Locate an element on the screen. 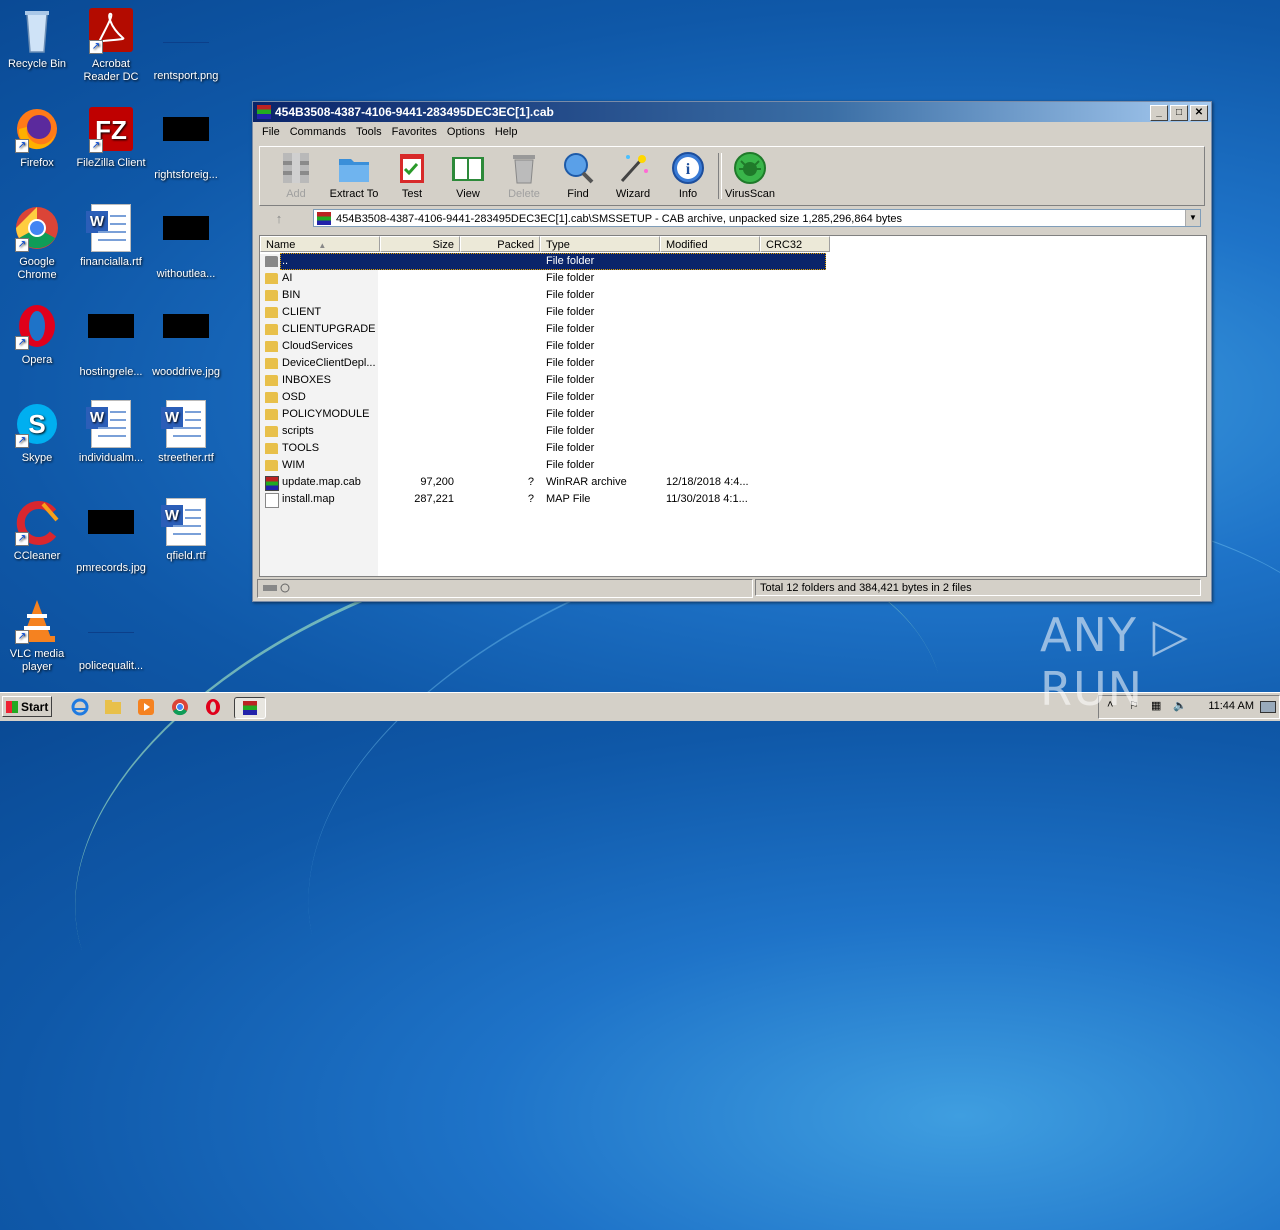 The height and width of the screenshot is (1230, 1280). desktop-icon-label: wooddrive.jpg is located at coordinates (186, 372).